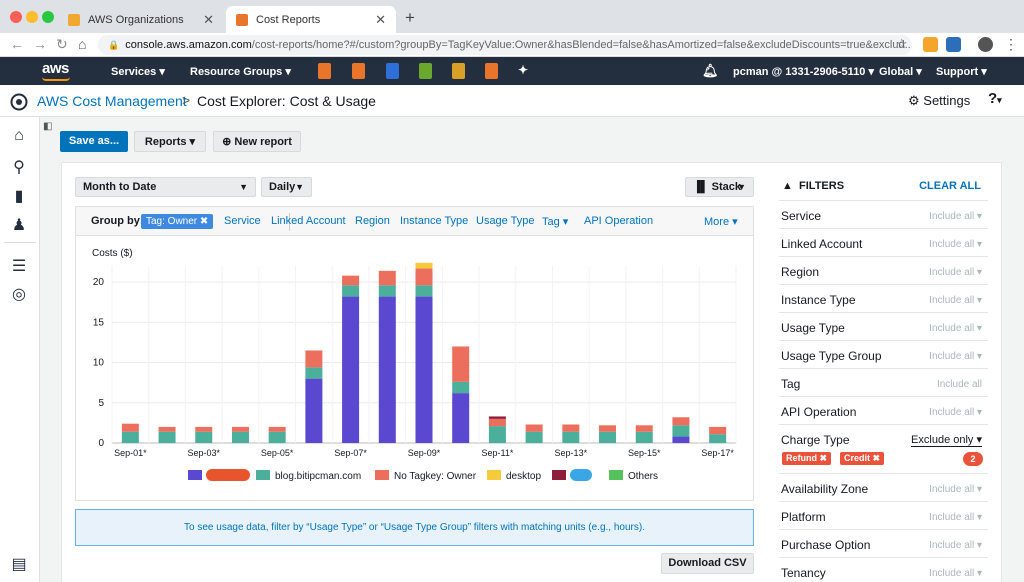 The height and width of the screenshot is (582, 1024). What do you see at coordinates (555, 221) in the screenshot?
I see `group-by-tag: Tag ▾` at bounding box center [555, 221].